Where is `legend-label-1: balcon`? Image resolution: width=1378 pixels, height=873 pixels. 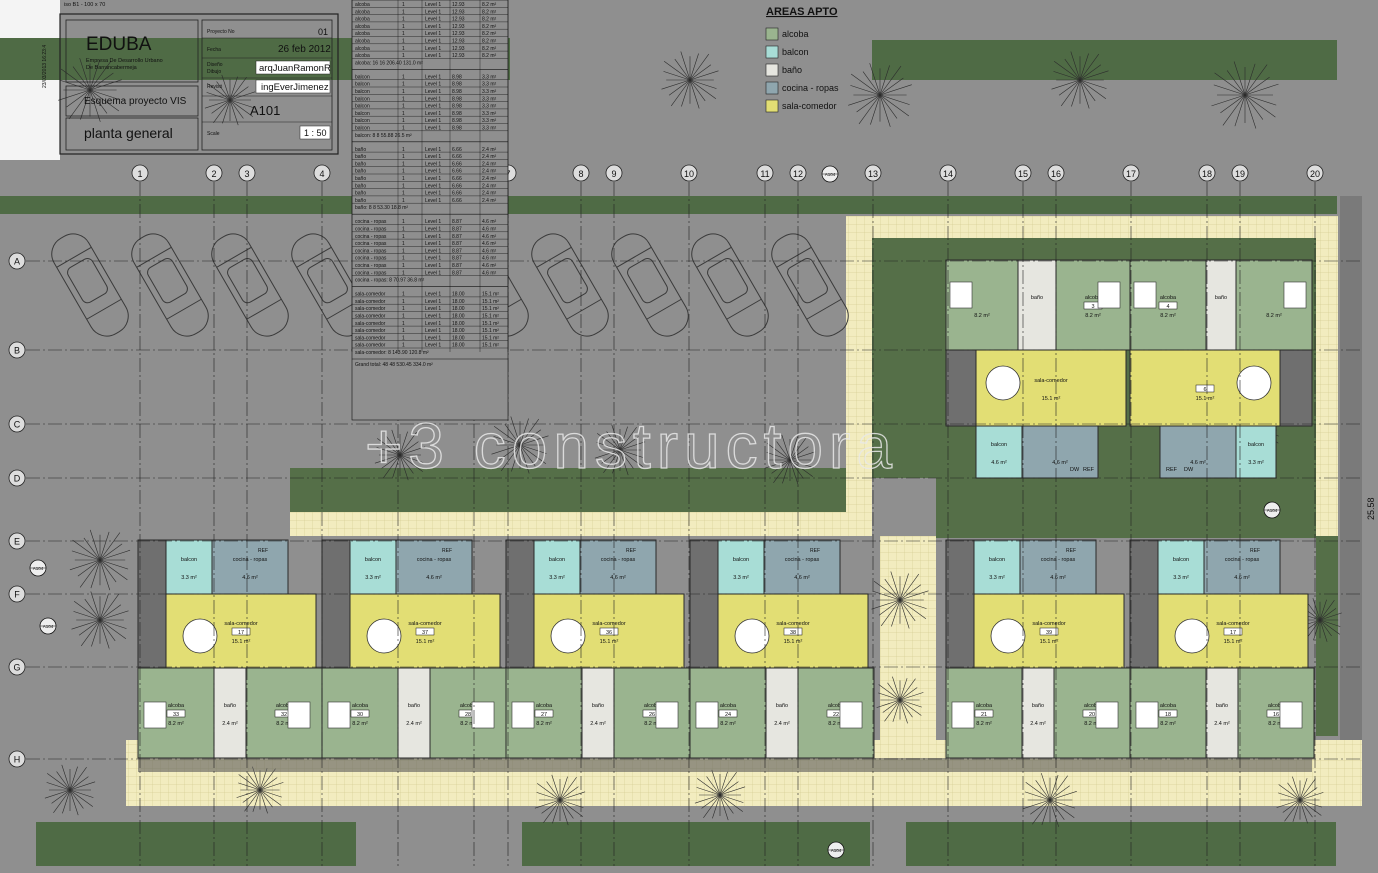
legend-label-1: balcon is located at coordinates (795, 52).